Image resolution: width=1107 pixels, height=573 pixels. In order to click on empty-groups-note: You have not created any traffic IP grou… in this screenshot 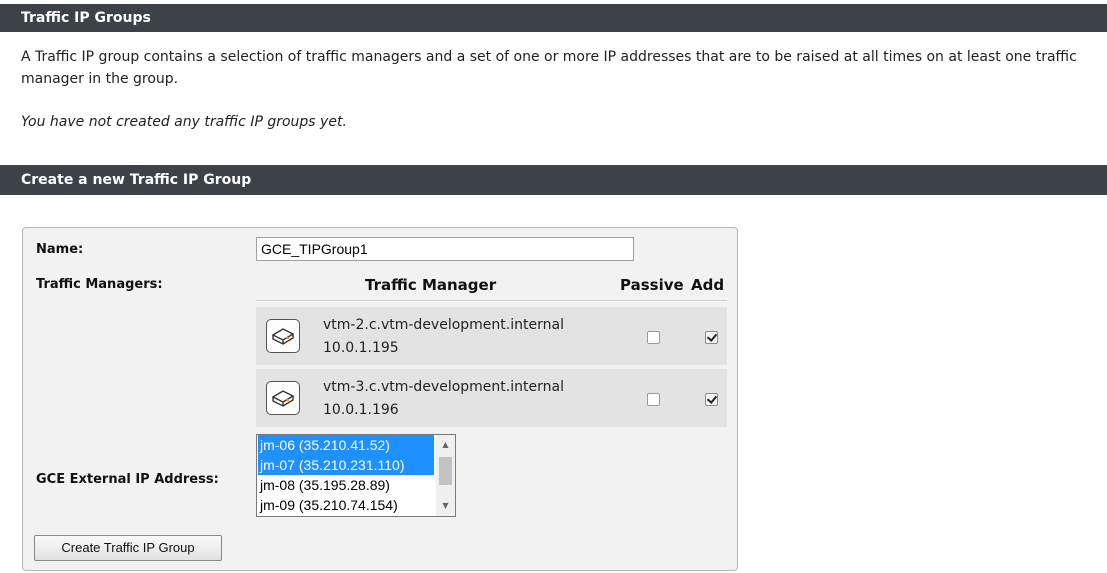, I will do `click(184, 122)`.